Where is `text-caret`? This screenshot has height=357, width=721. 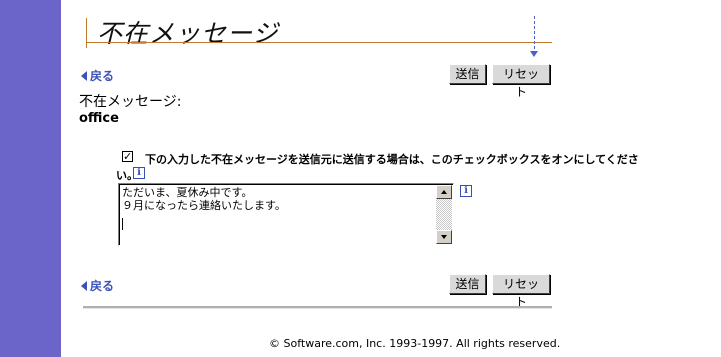
text-caret is located at coordinates (122, 224).